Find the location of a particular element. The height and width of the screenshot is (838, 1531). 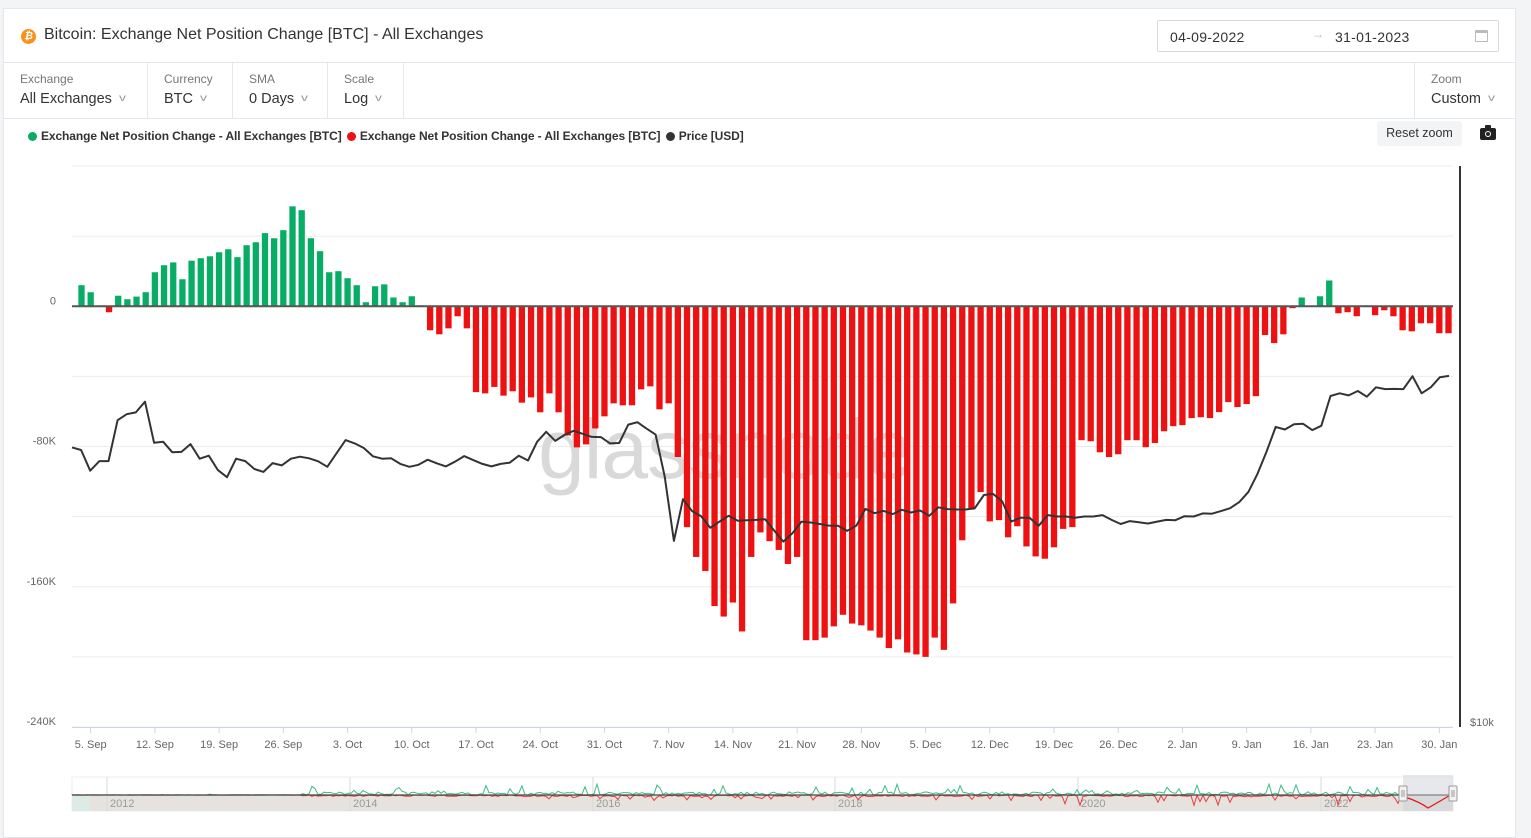

navigator-right-handle is located at coordinates (1453, 793).